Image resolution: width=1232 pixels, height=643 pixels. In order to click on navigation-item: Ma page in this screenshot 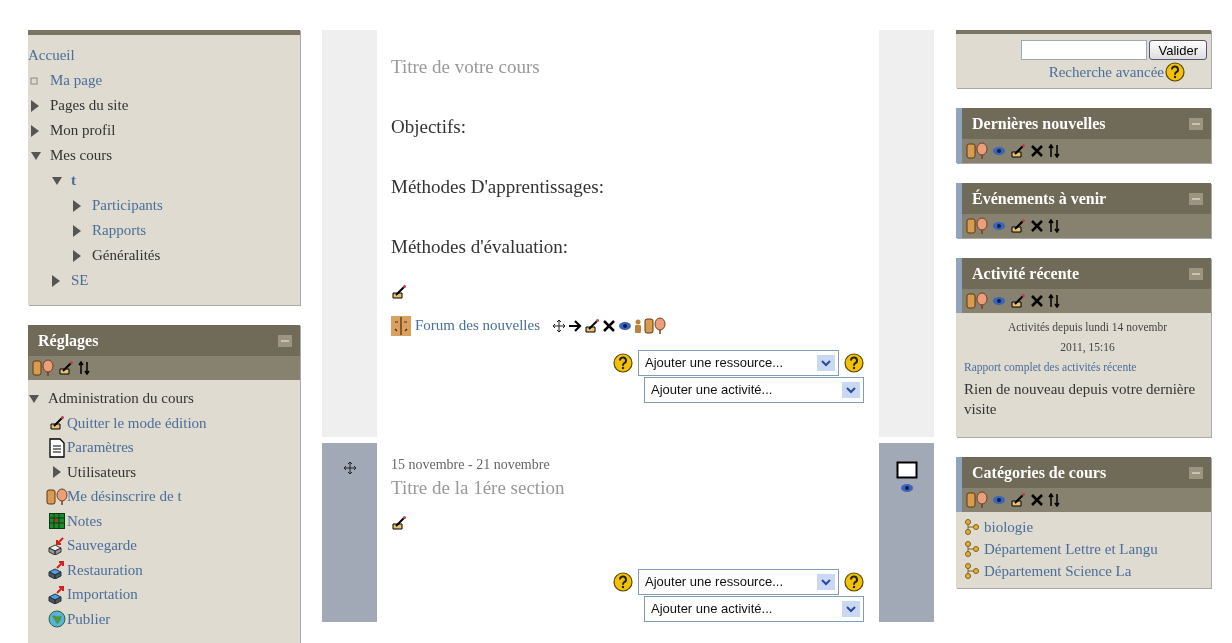, I will do `click(76, 80)`.